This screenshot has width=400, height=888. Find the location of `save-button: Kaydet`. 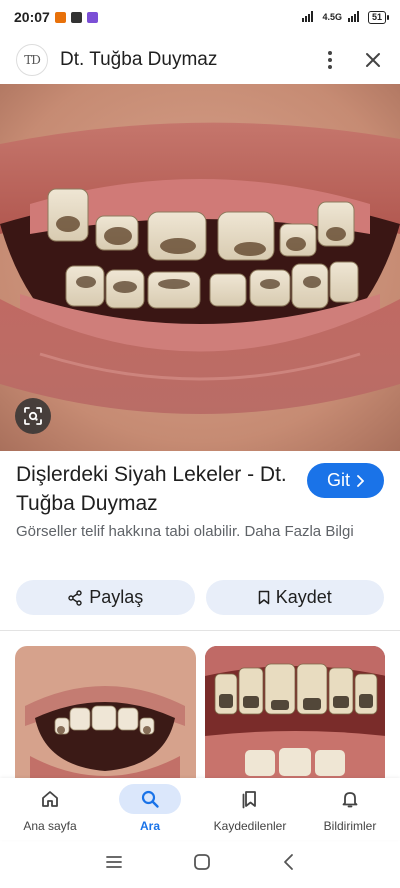

save-button: Kaydet is located at coordinates (294, 597).